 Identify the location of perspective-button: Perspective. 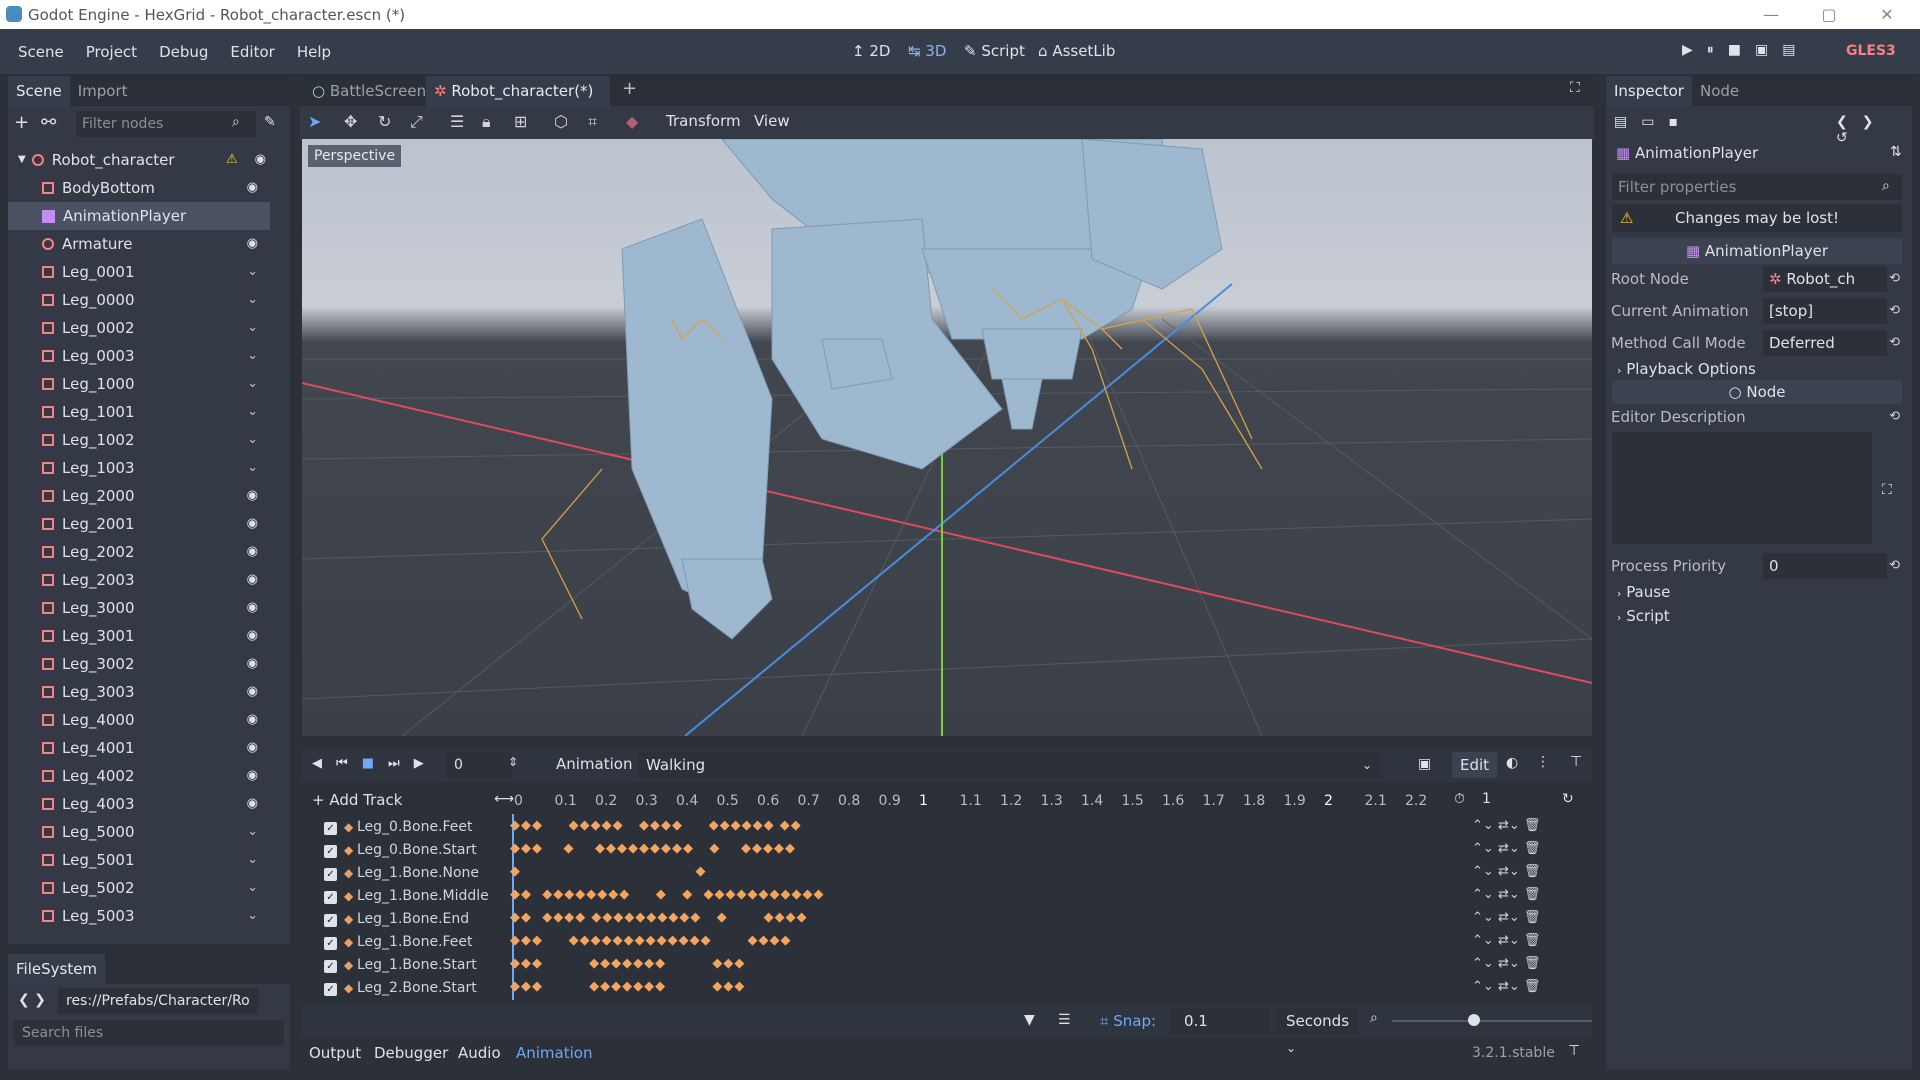
(355, 156).